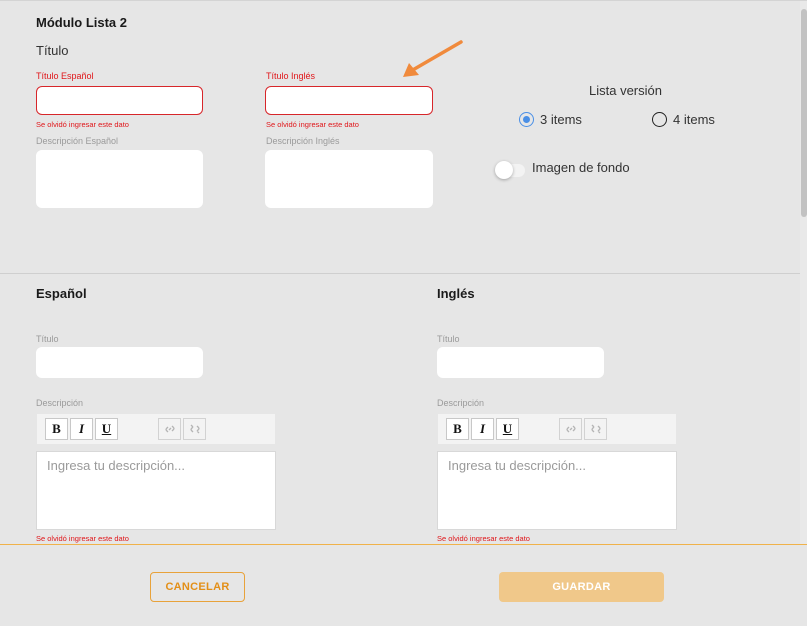  Describe the element at coordinates (52, 50) in the screenshot. I see `section-subtitle: Título` at that location.